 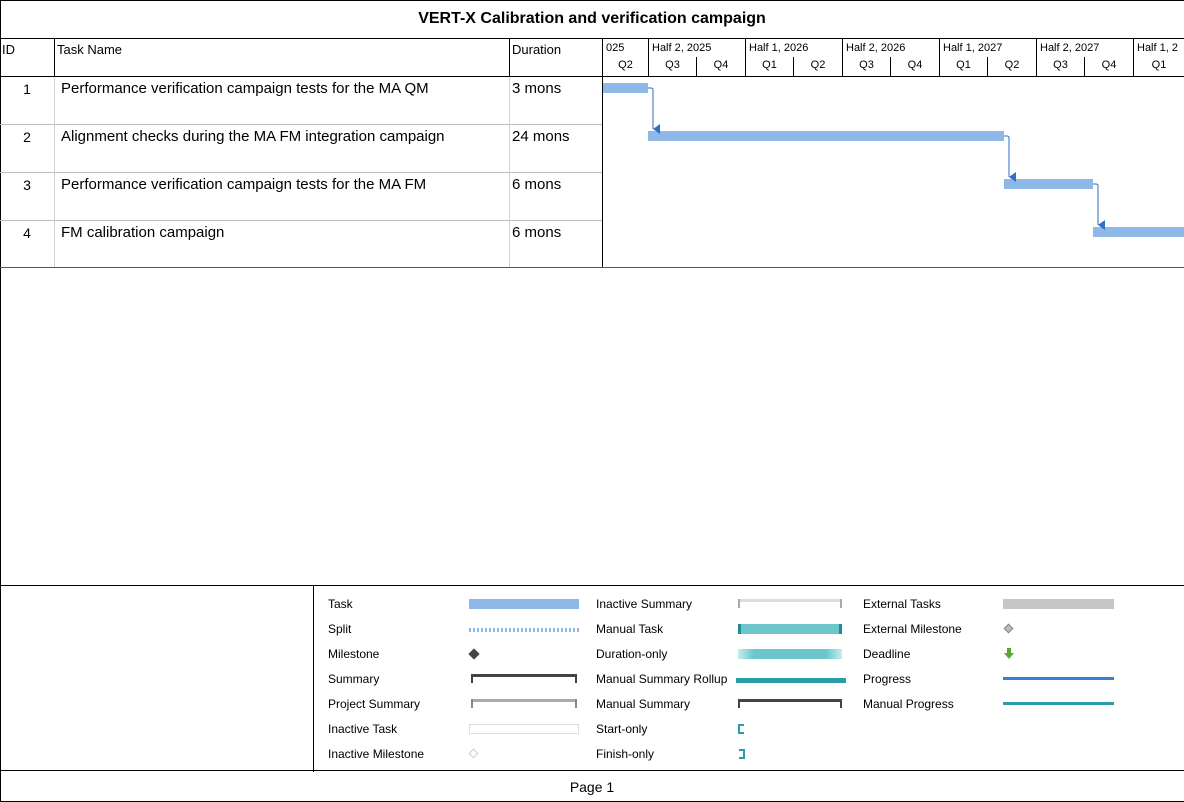 I want to click on legend-label: External Tasks, so click(x=902, y=604).